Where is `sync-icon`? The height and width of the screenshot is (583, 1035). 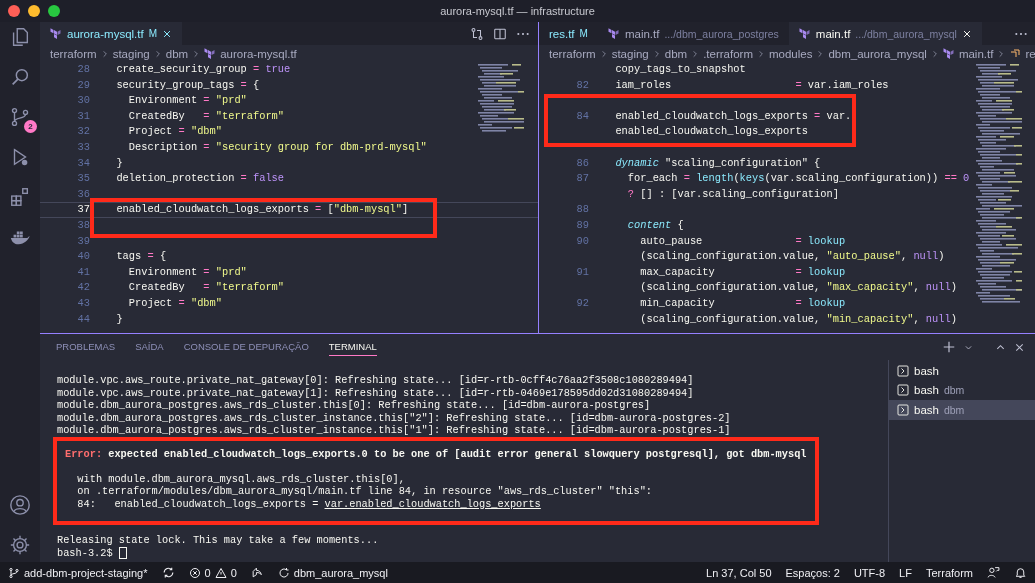
sync-icon is located at coordinates (168, 572).